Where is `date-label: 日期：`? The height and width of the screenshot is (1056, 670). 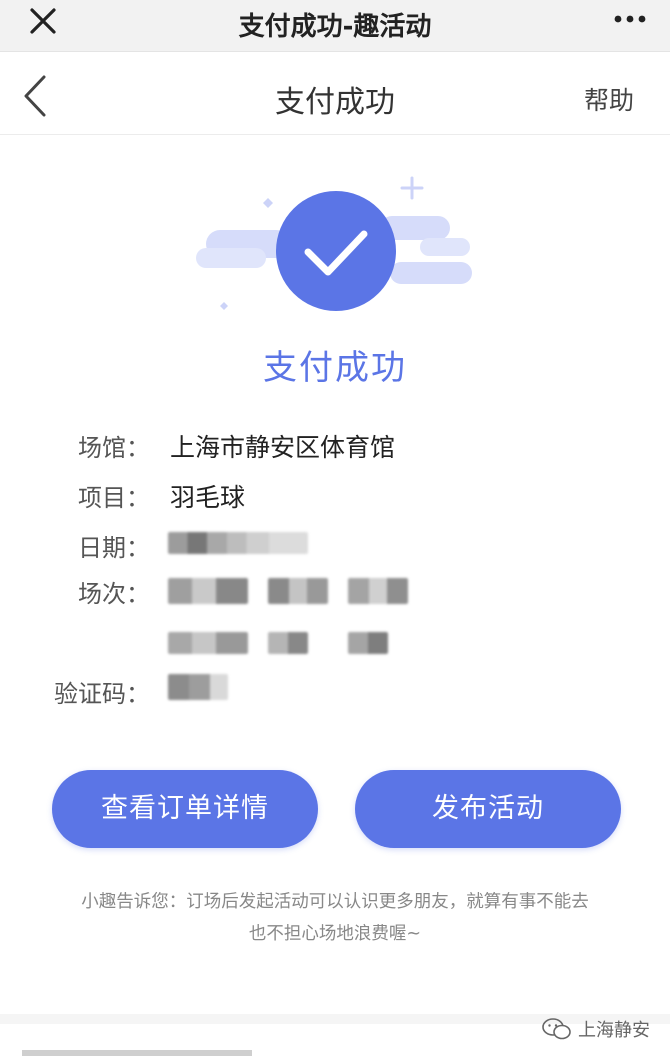
date-label: 日期： is located at coordinates (114, 548).